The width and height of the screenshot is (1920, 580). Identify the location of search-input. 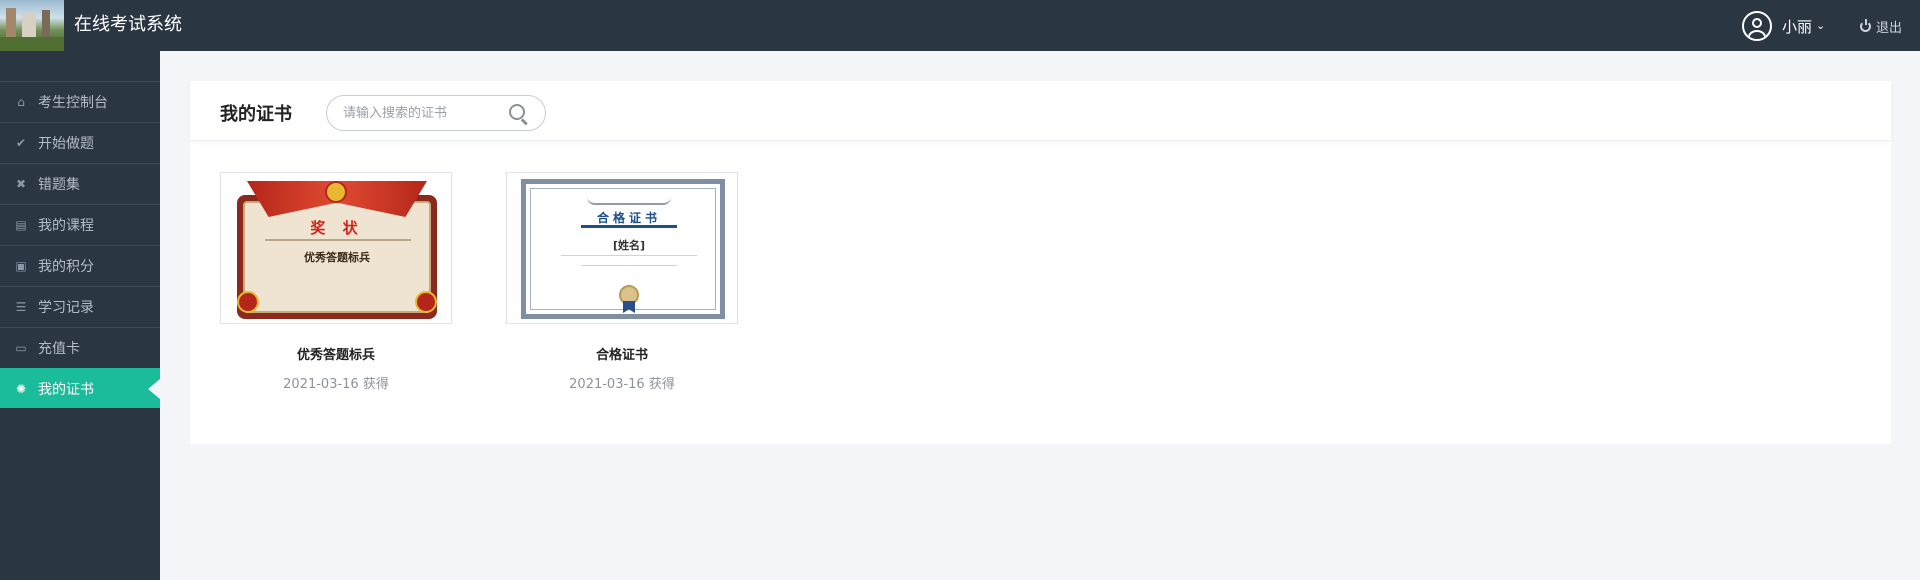
(423, 113).